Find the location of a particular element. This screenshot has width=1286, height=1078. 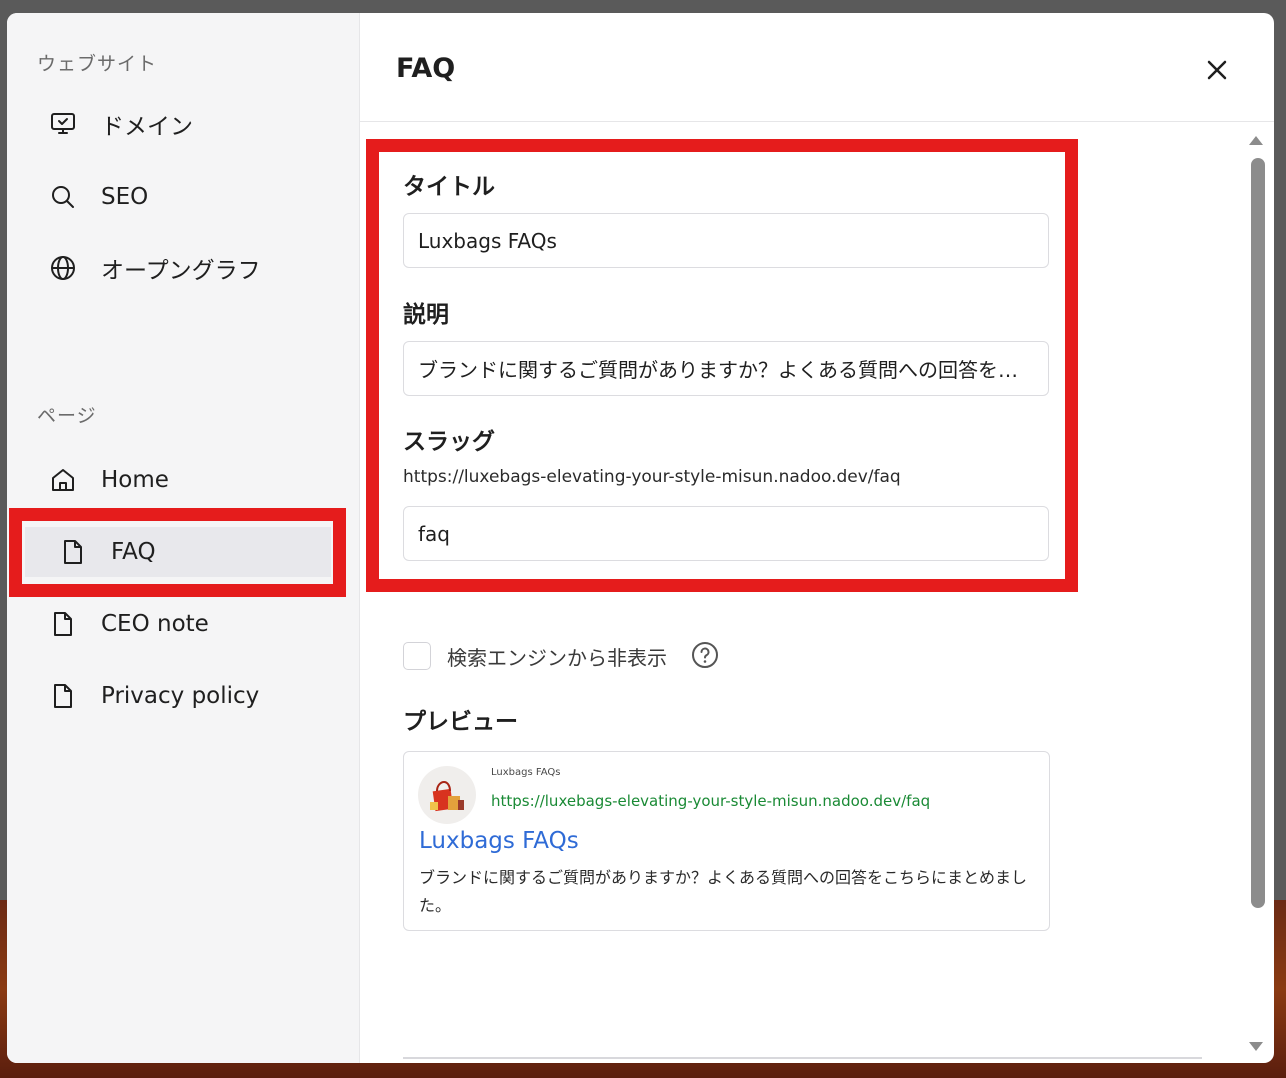

sidebar-item-label: Home is located at coordinates (135, 480).